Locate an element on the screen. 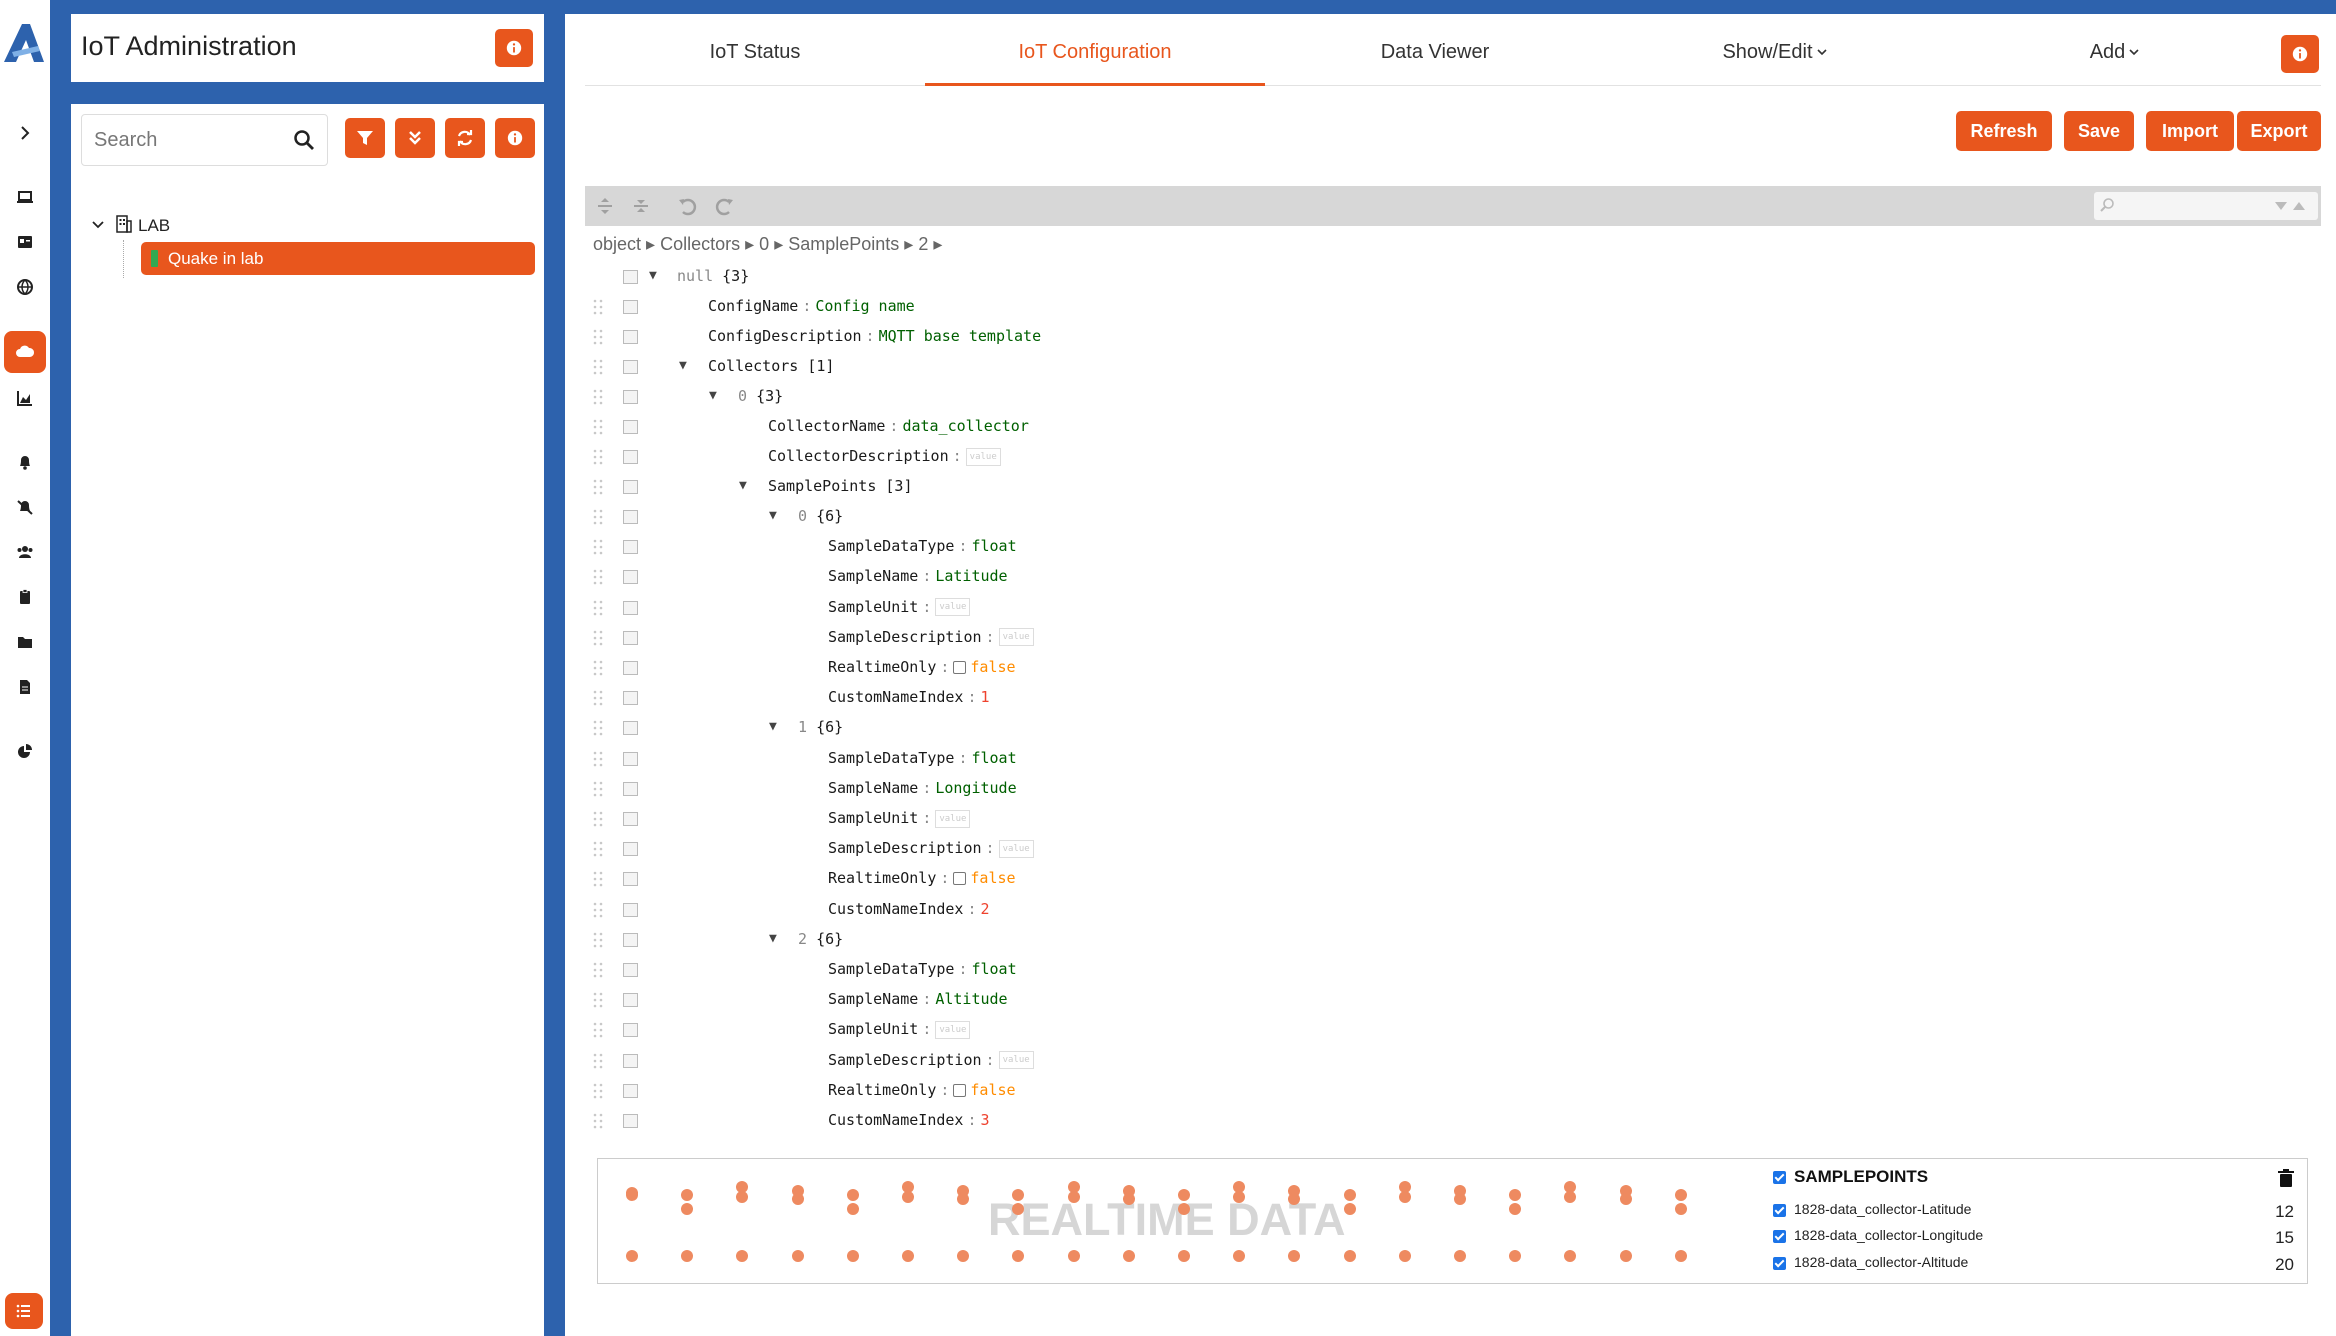 This screenshot has height=1336, width=2336. field-key: CollectorName is located at coordinates (826, 426).